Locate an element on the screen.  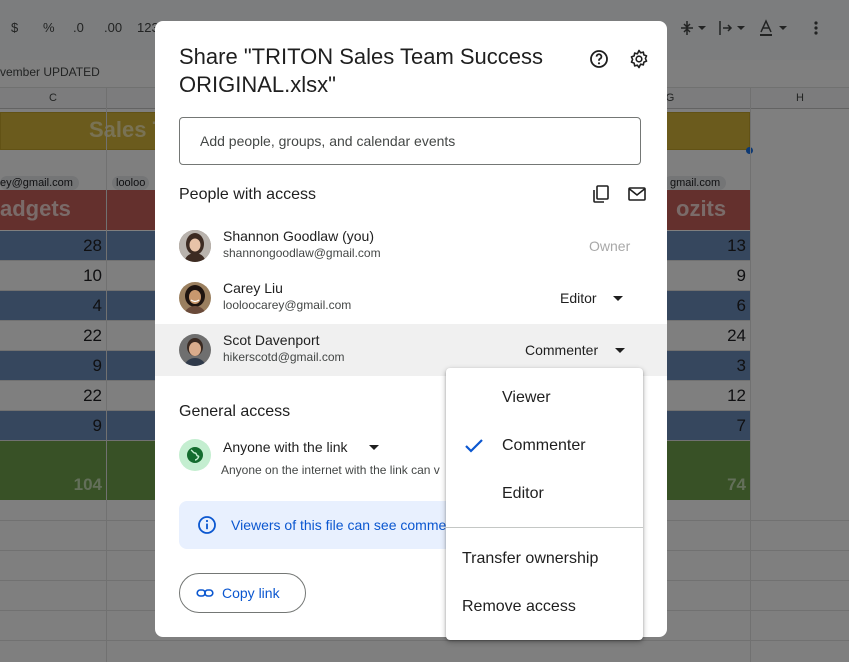
check-icon is located at coordinates (474, 448).